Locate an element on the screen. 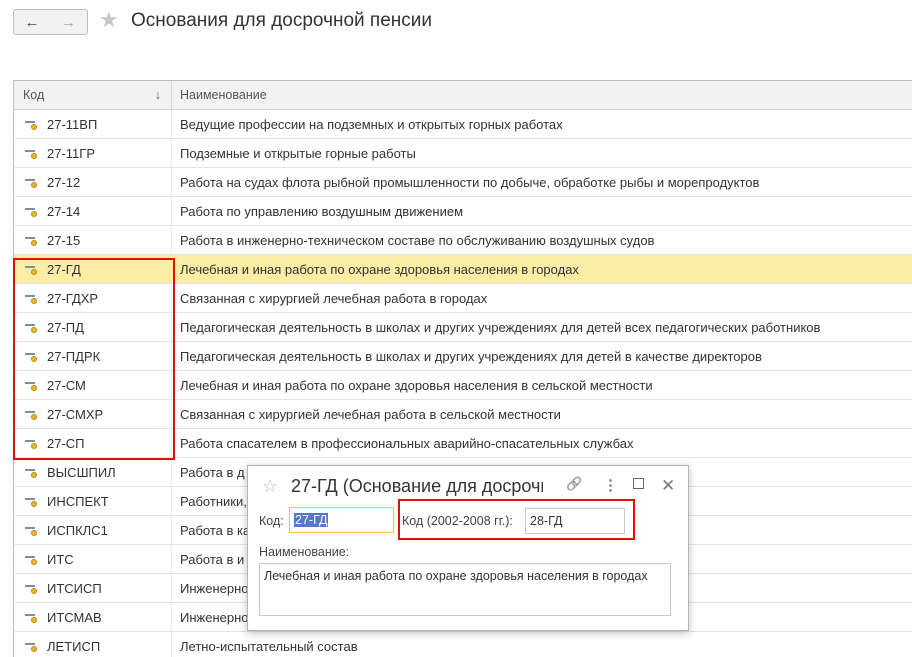 The image size is (912, 657). cell-code: 27-14 is located at coordinates (93, 211).